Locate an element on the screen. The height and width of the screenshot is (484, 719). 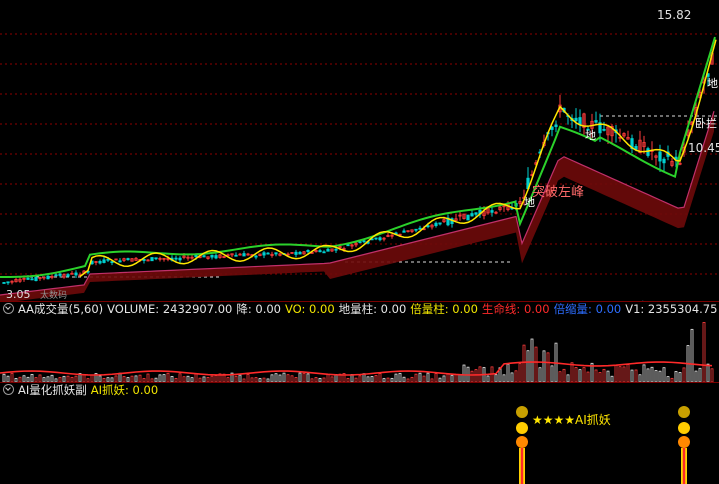
volume-indicator-title: AA成交量(5,60) is located at coordinates (60, 309).